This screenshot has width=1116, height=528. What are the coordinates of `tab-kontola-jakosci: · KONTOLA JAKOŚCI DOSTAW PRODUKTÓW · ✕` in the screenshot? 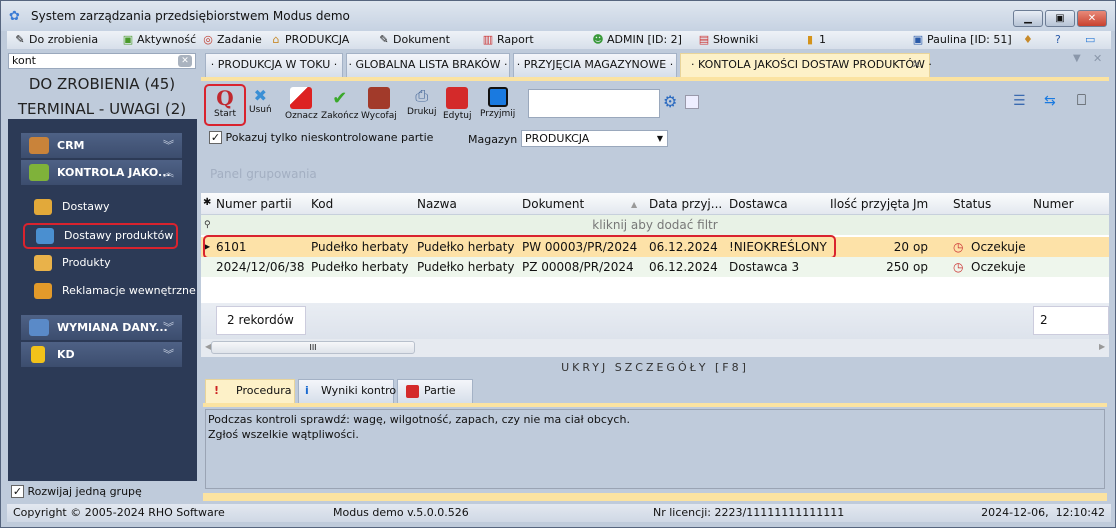 It's located at (806, 65).